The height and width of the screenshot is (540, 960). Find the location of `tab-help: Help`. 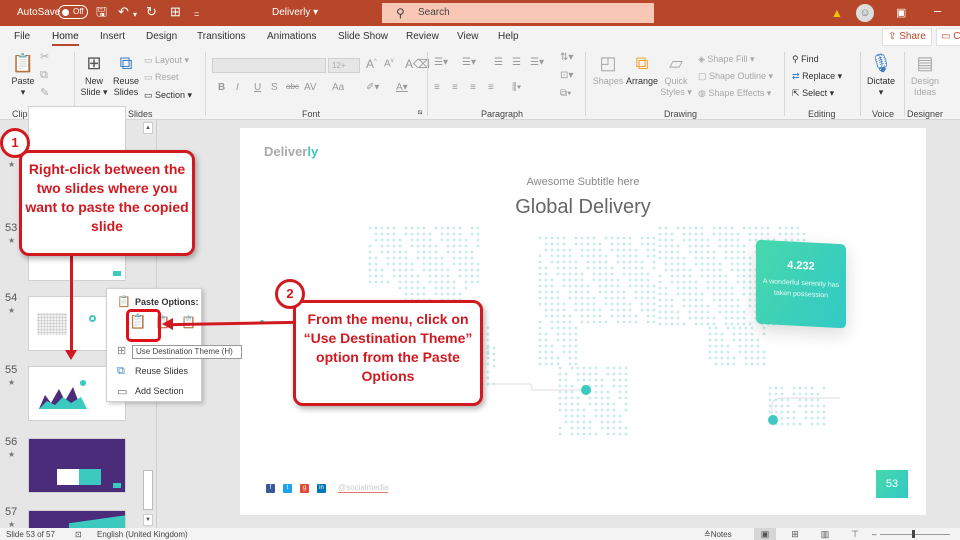

tab-help: Help is located at coordinates (508, 36).